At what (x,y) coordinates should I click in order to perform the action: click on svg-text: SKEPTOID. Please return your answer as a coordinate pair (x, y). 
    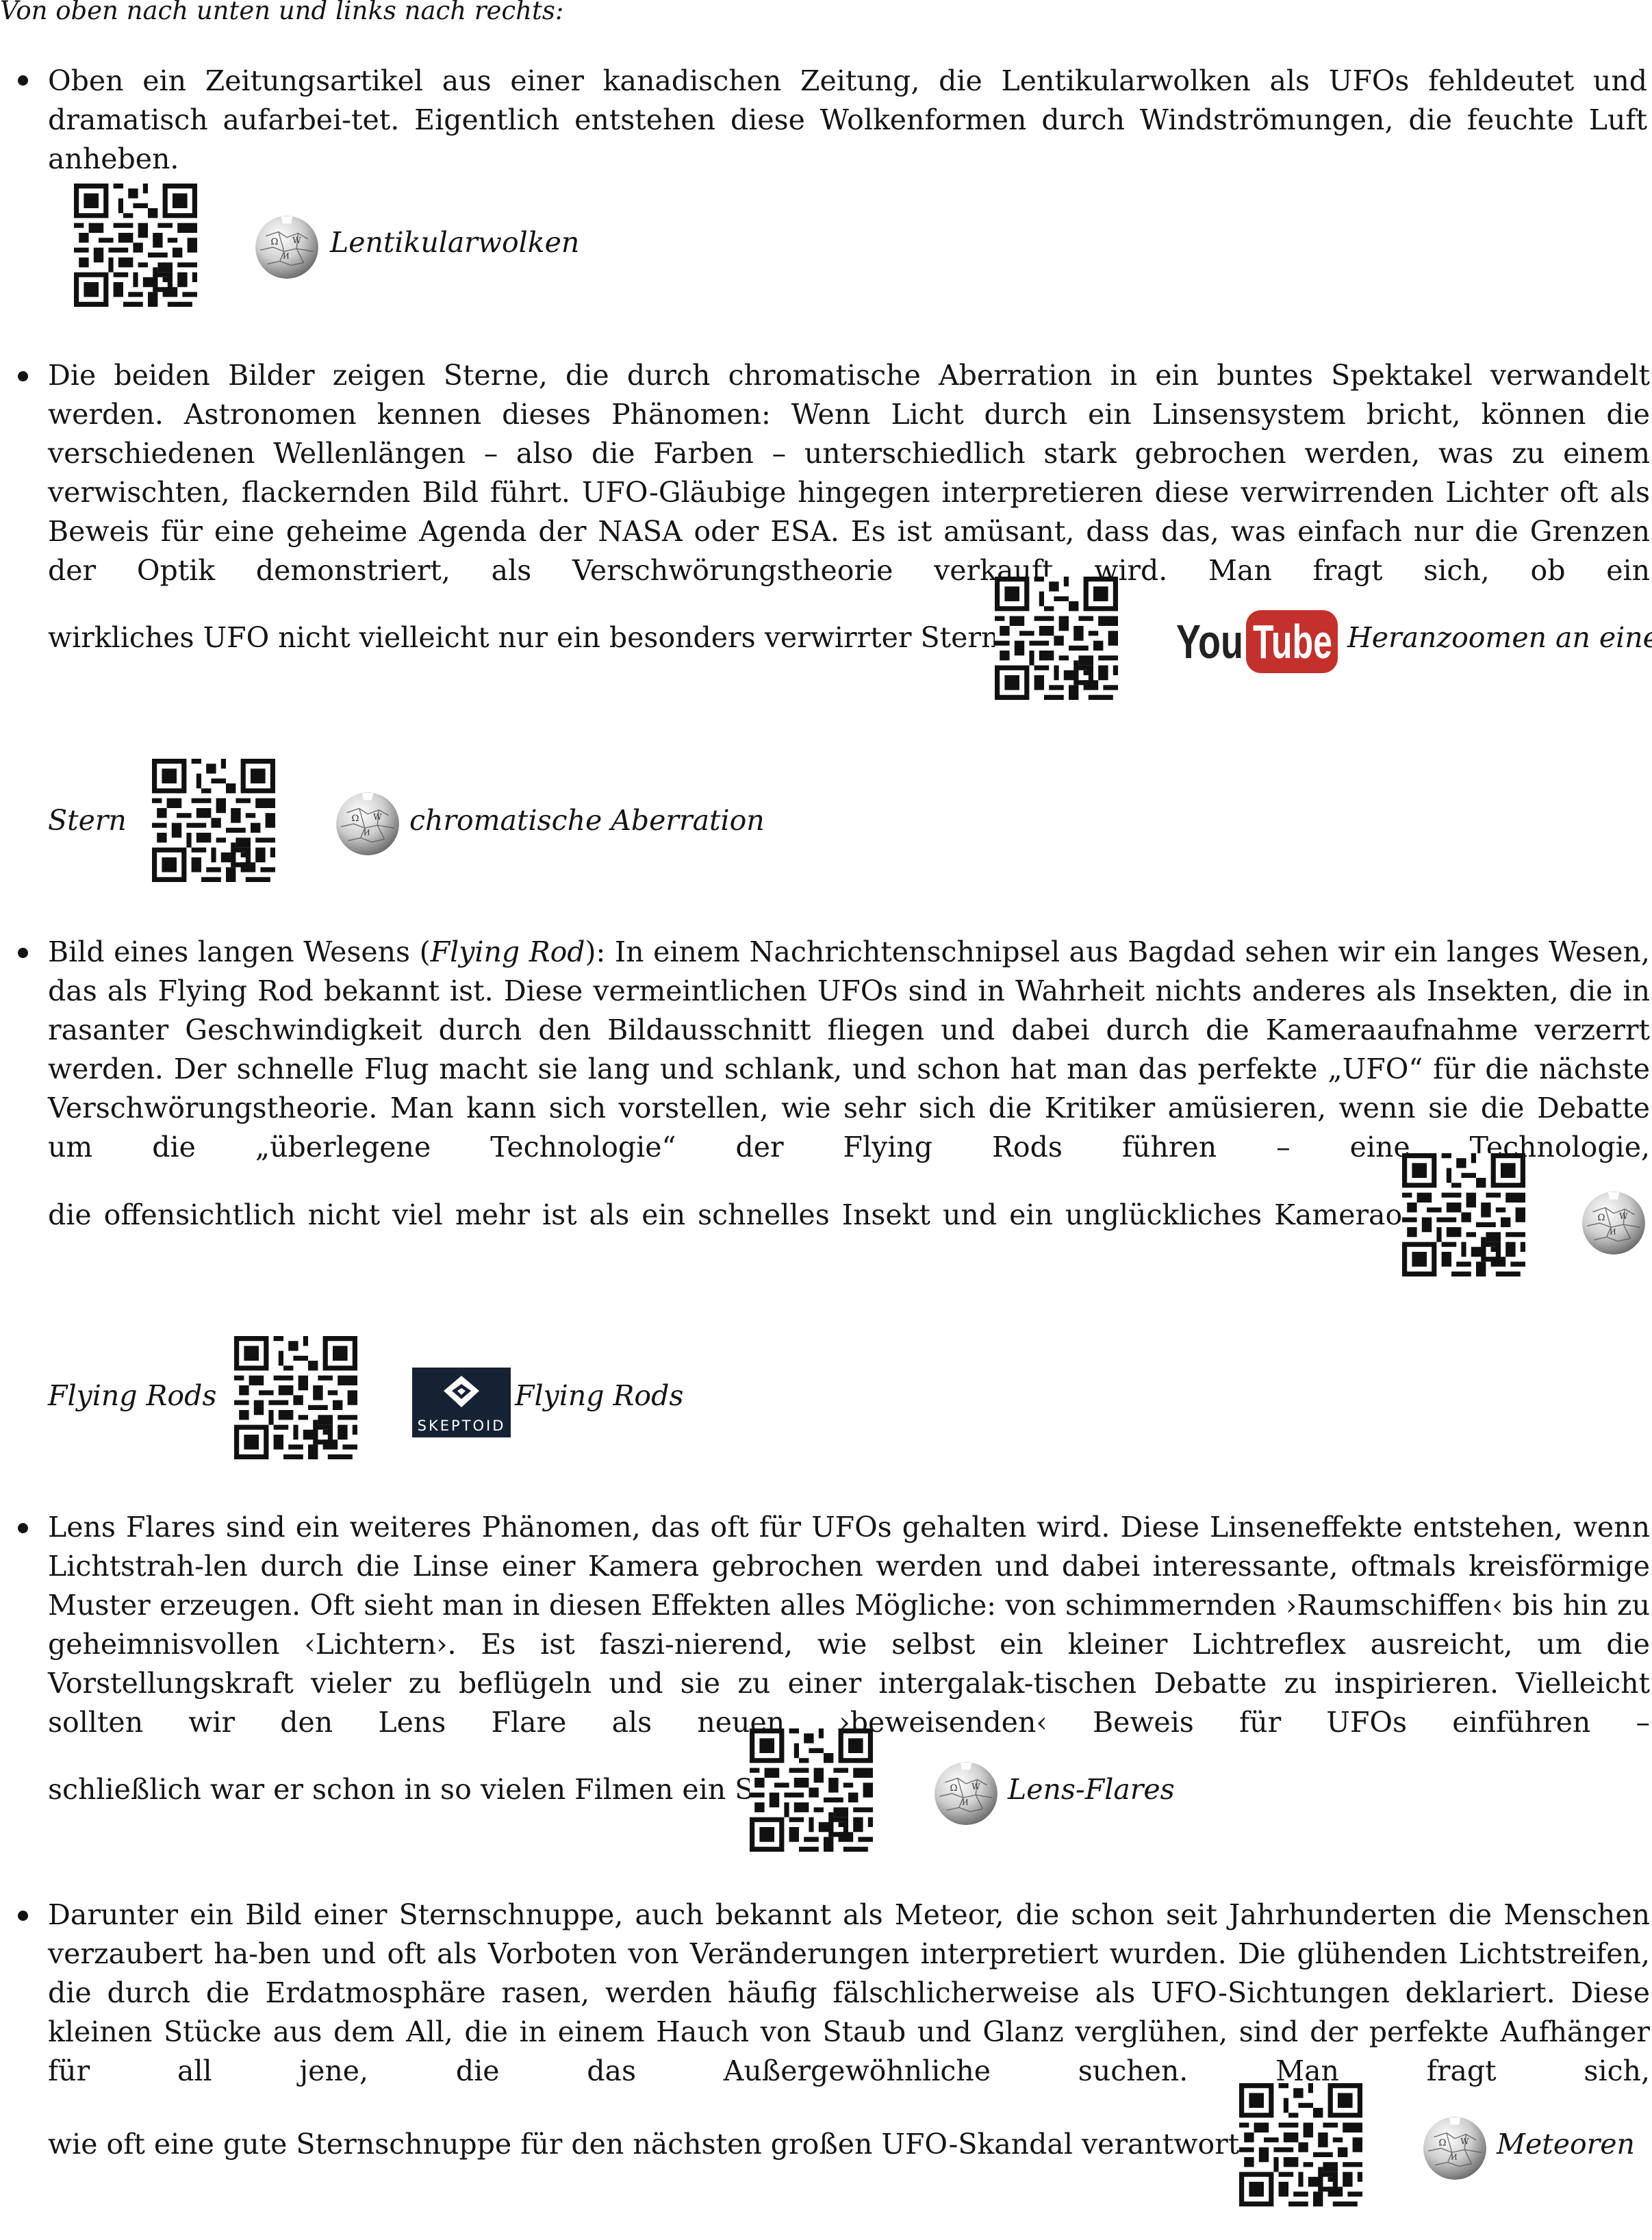
    Looking at the image, I should click on (462, 1426).